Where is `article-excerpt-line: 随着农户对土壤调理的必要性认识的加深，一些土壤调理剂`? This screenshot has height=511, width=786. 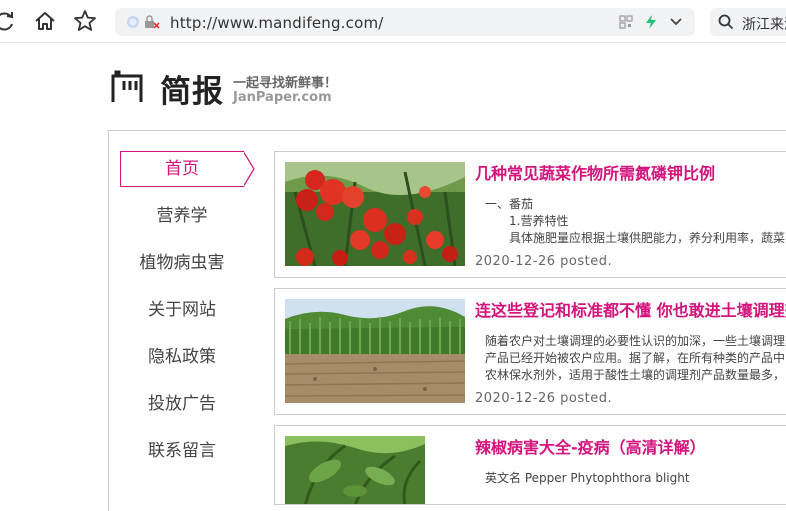
article-excerpt-line: 随着农户对土壤调理的必要性认识的加深，一些土壤调理剂 is located at coordinates (635, 341).